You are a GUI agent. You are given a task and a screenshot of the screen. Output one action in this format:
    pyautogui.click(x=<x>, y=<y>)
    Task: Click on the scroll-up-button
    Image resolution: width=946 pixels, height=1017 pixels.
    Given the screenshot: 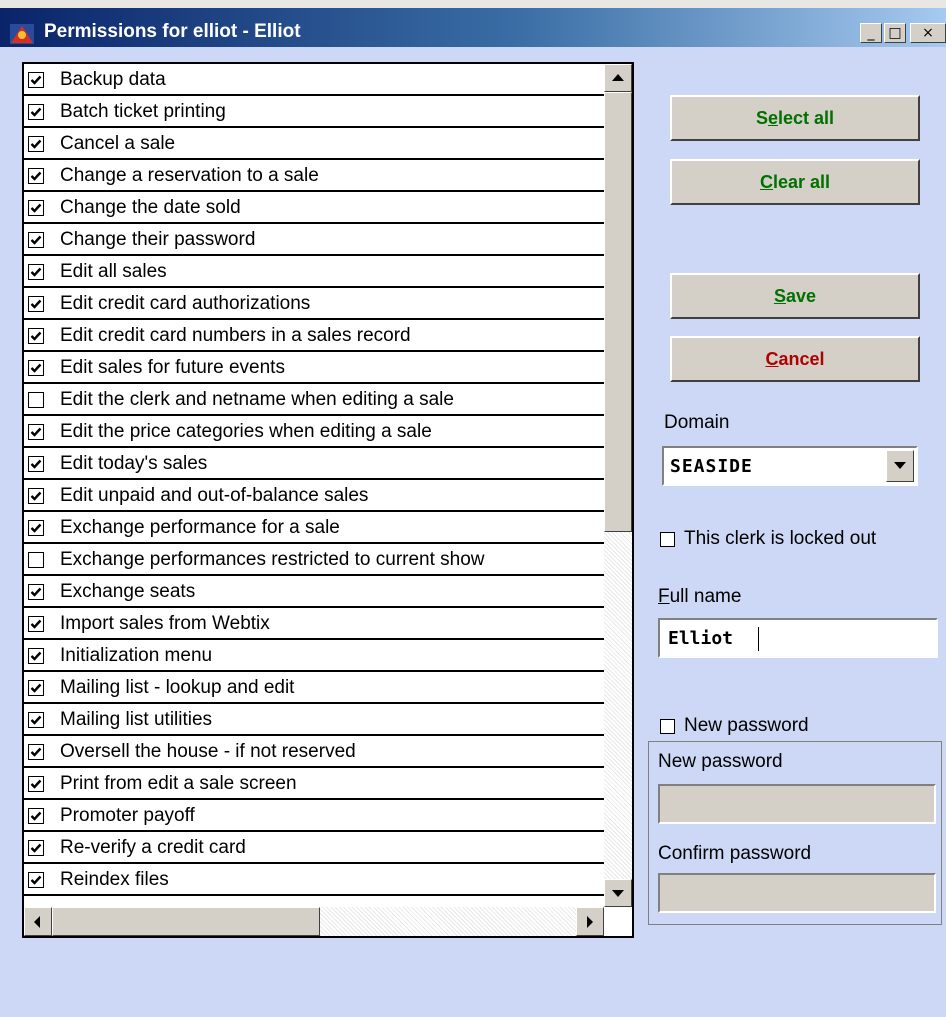 What is the action you would take?
    pyautogui.click(x=618, y=78)
    